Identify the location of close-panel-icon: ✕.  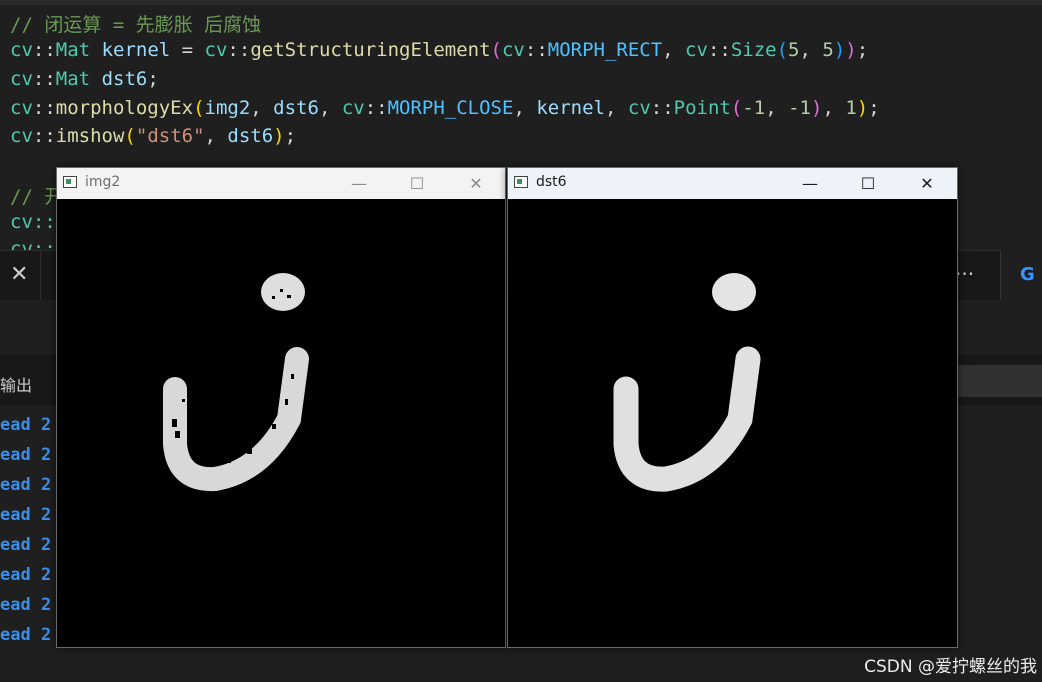
(19, 274).